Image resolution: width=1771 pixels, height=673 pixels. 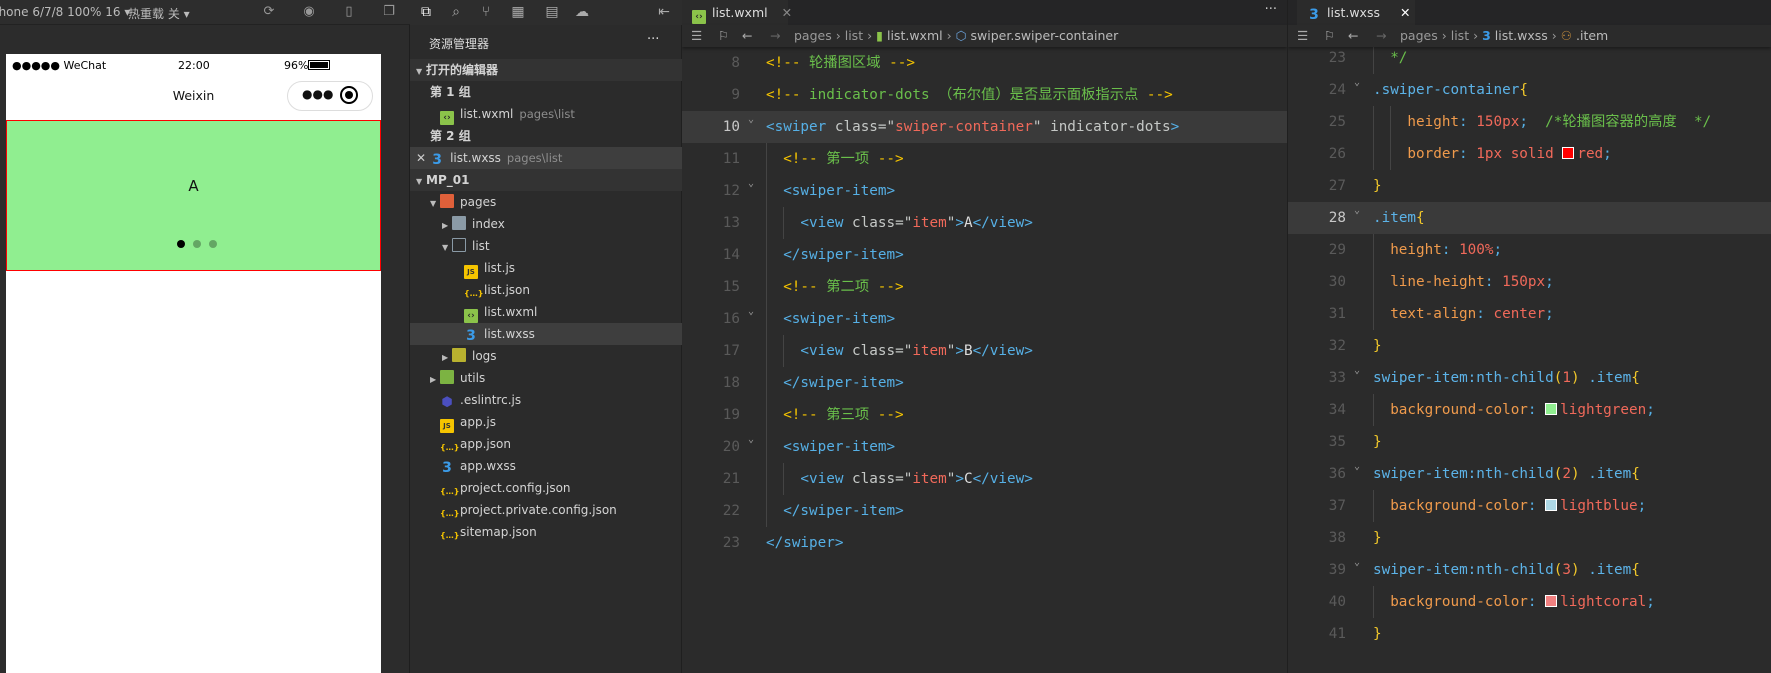 I want to click on code-line: 38}, so click(x=1529, y=538).